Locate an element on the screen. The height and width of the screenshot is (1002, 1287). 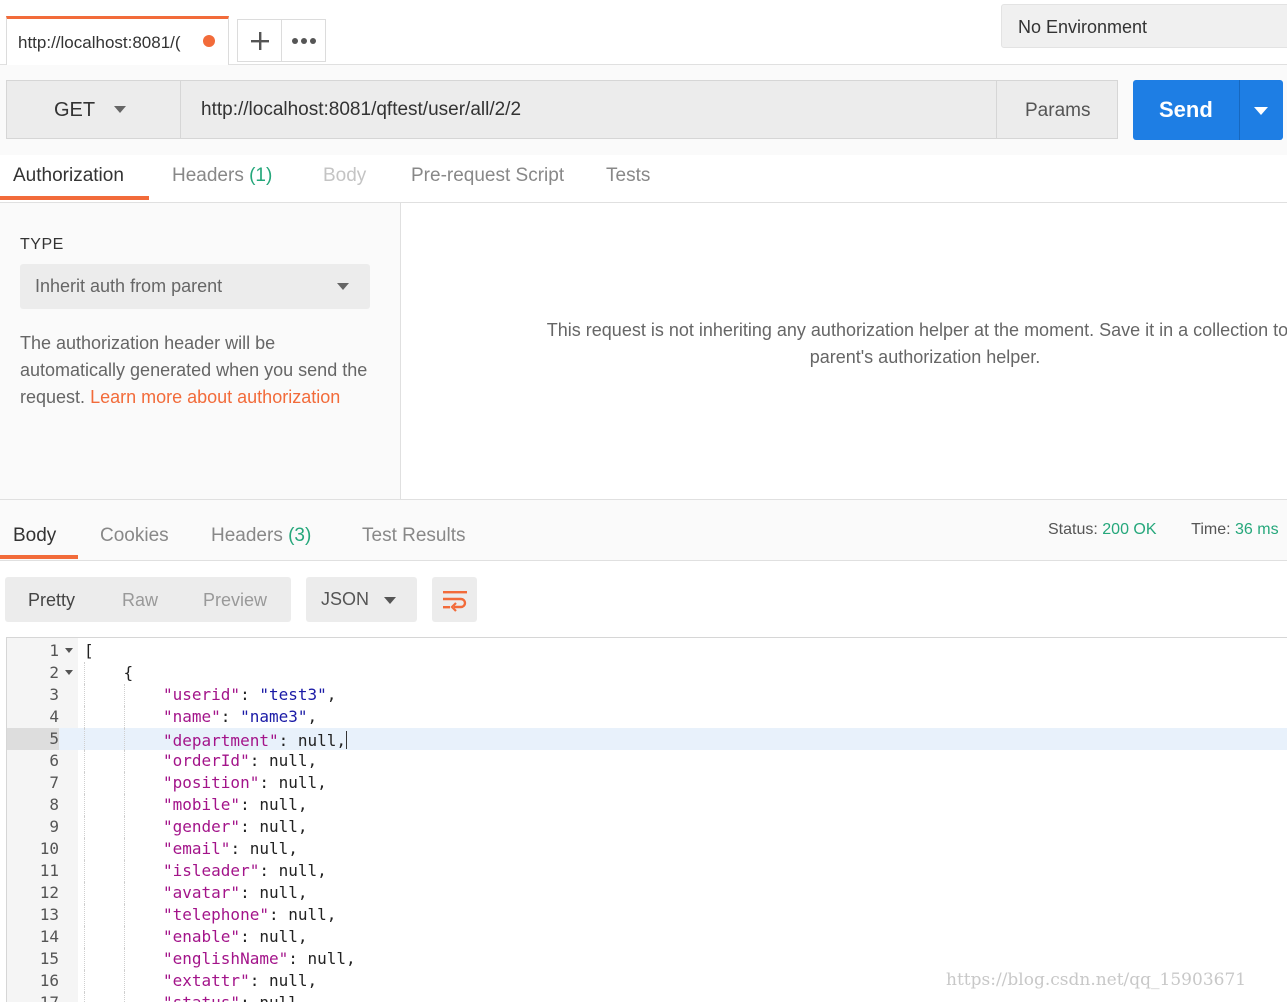
view-preview-button: Preview is located at coordinates (235, 600).